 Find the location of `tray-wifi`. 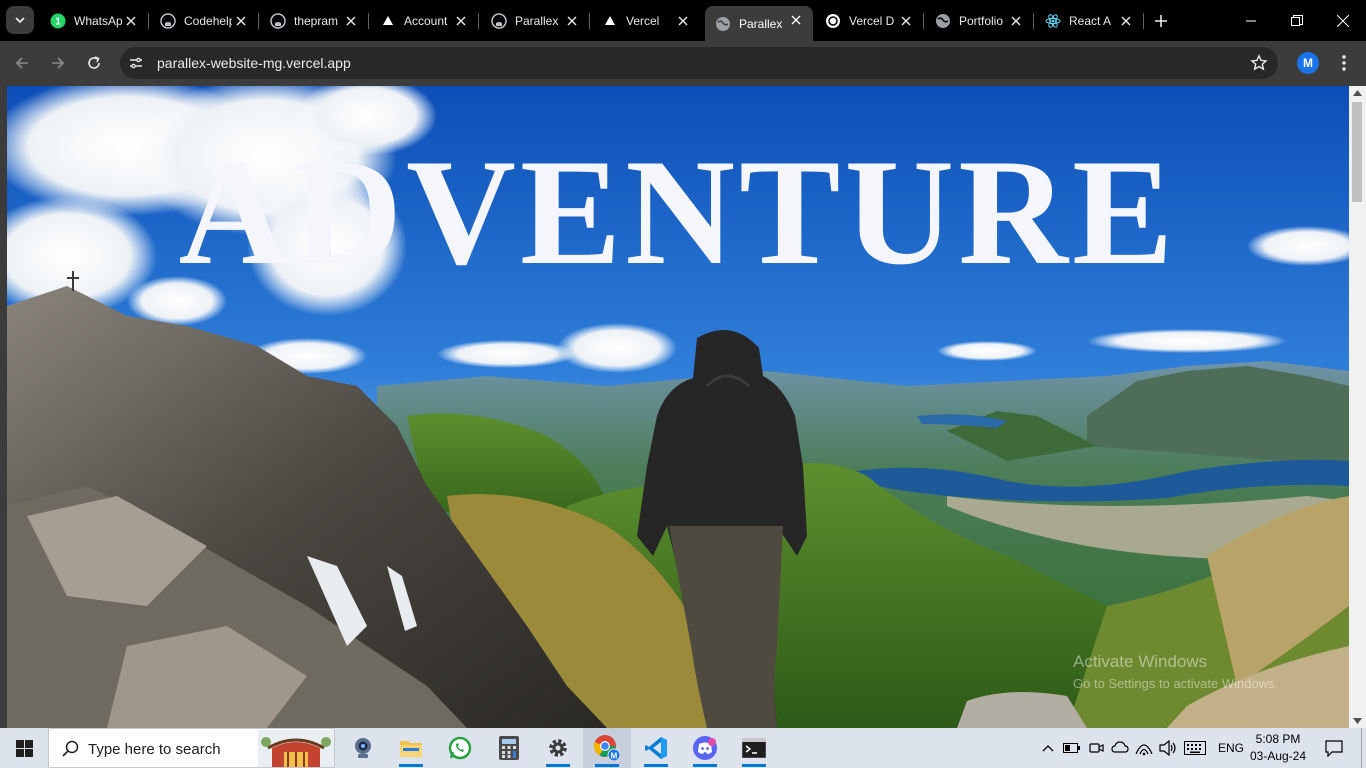

tray-wifi is located at coordinates (1144, 748).